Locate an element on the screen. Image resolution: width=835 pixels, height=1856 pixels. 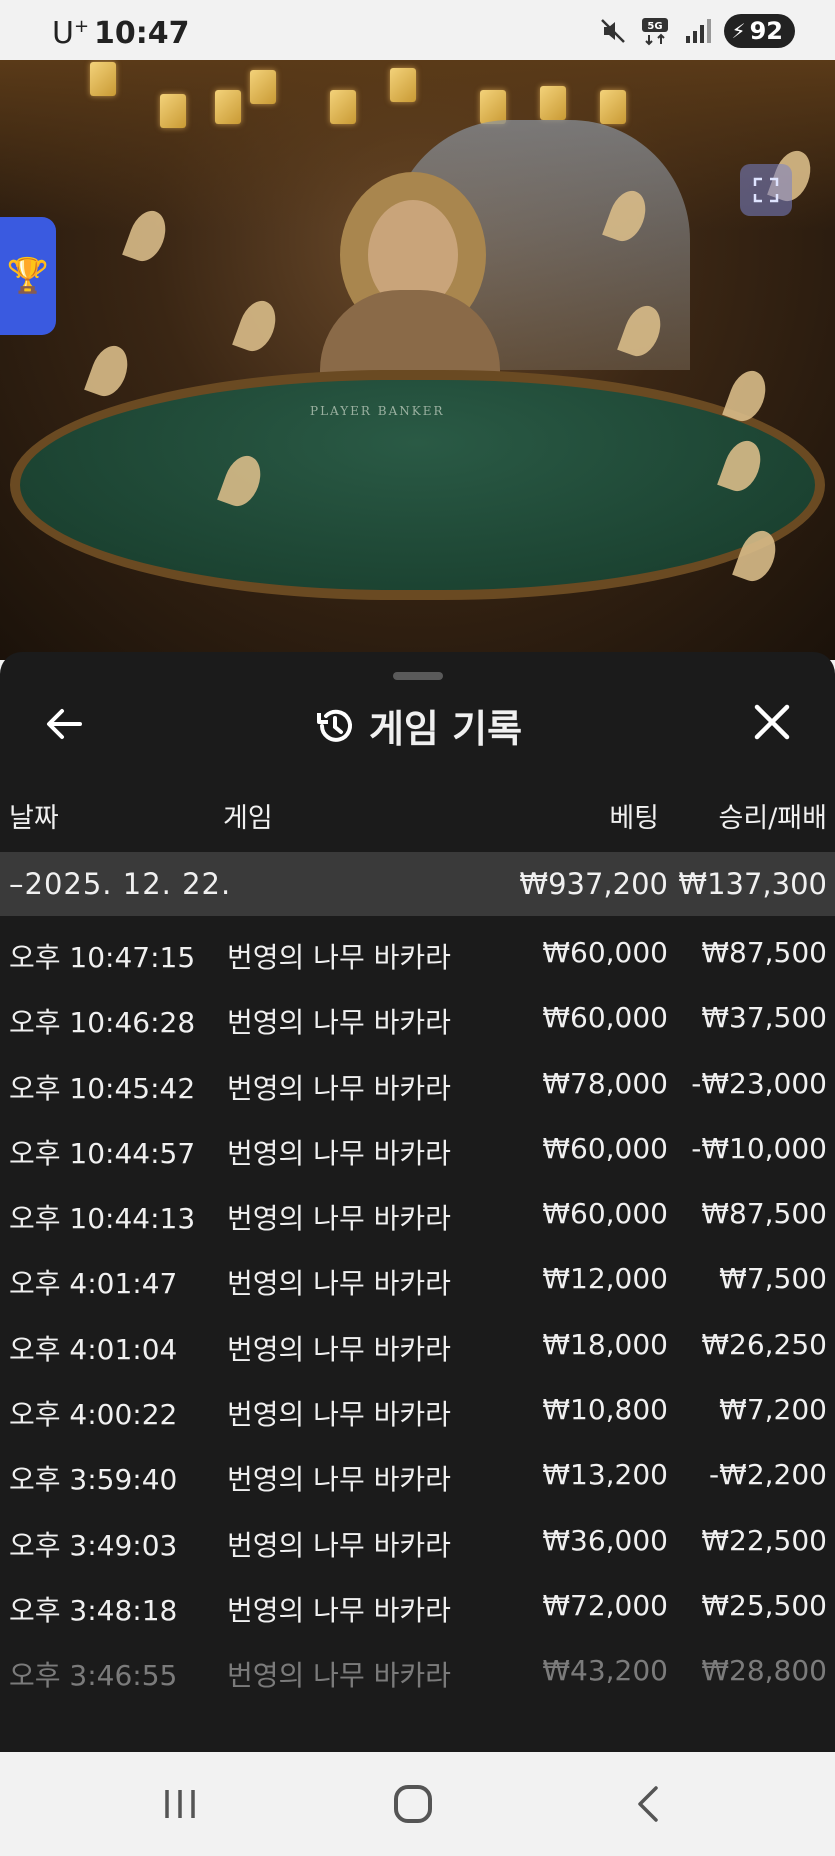
row-bet: ₩18,000 is located at coordinates (605, 1344).